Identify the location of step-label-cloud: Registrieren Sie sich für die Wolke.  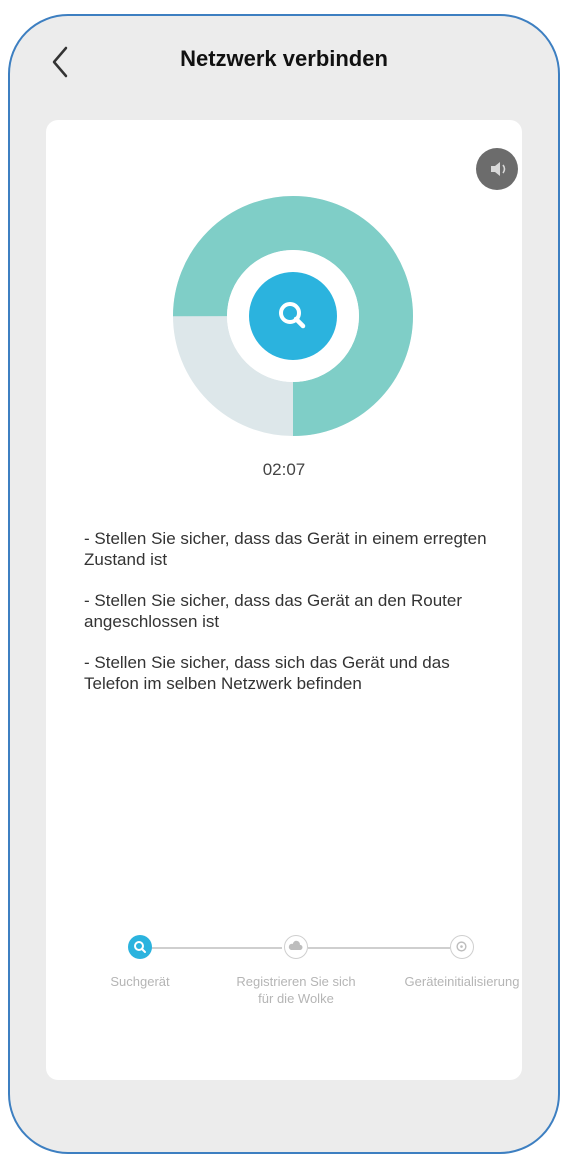
(296, 990).